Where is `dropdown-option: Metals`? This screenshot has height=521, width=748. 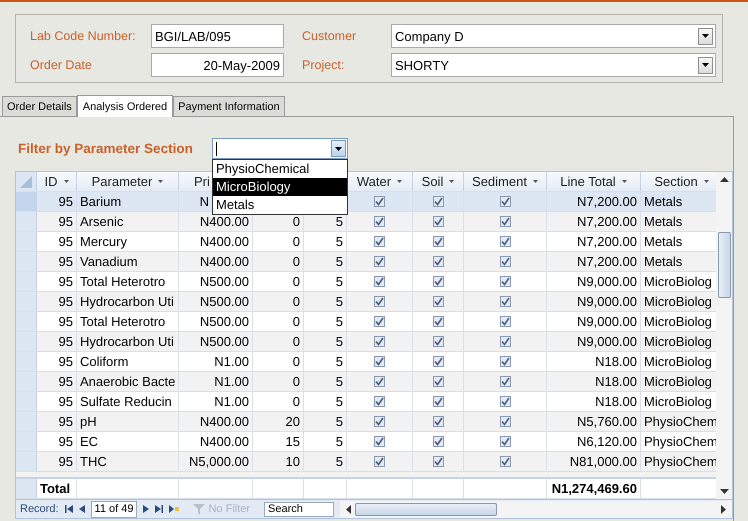
dropdown-option: Metals is located at coordinates (280, 205).